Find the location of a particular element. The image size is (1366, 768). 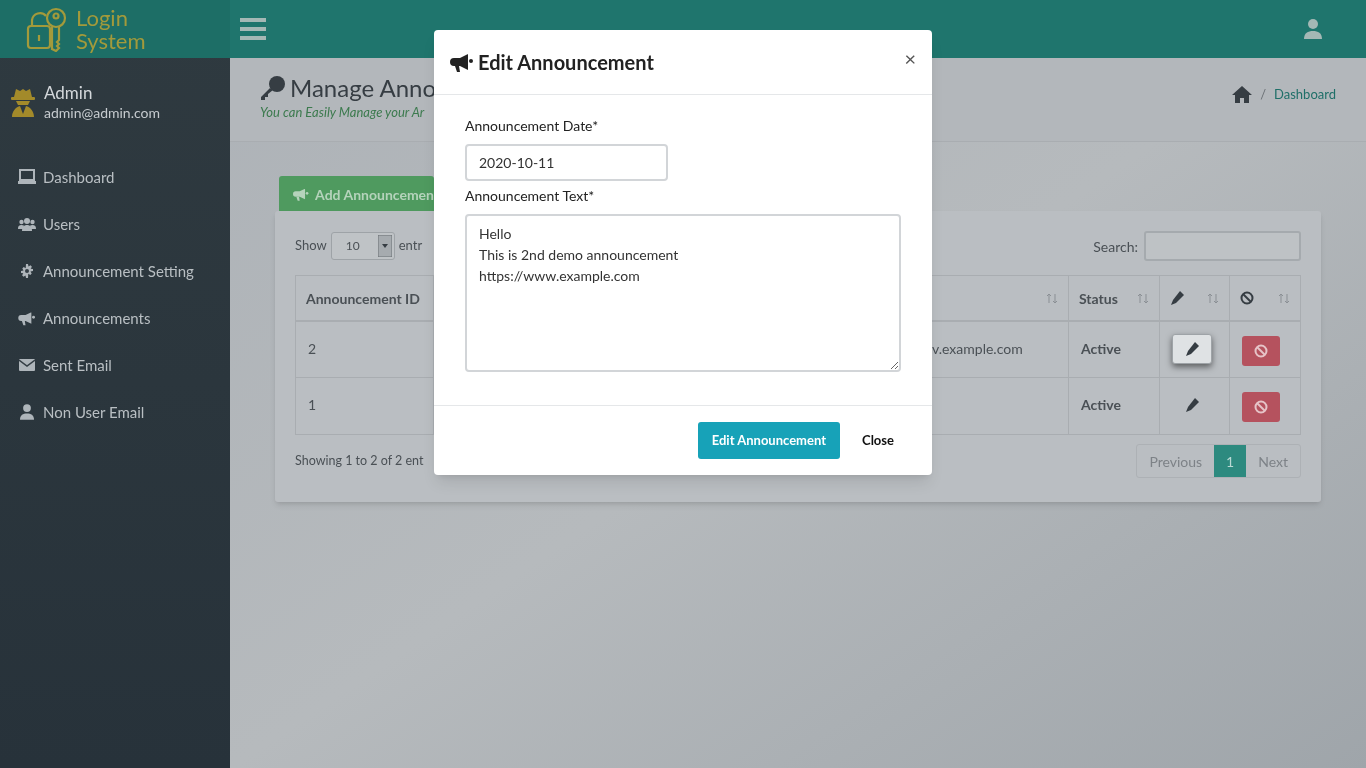

dialog-title: Edit Announcement is located at coordinates (566, 62).